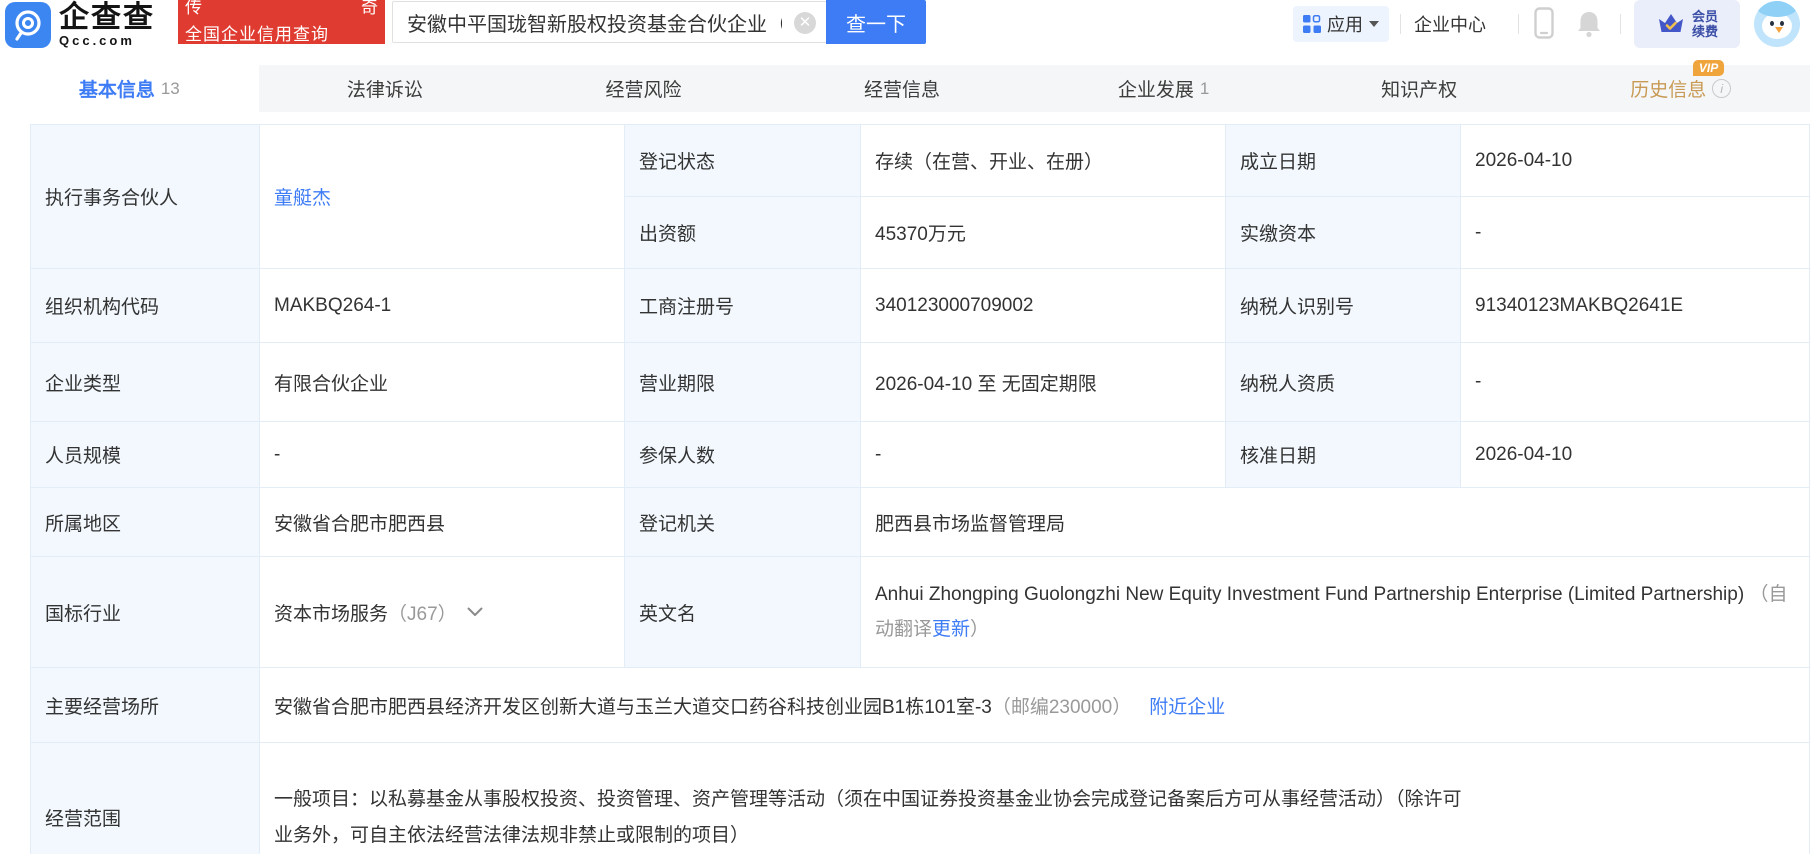  Describe the element at coordinates (743, 455) in the screenshot. I see `field-label-insured-count: 参保人数` at that location.